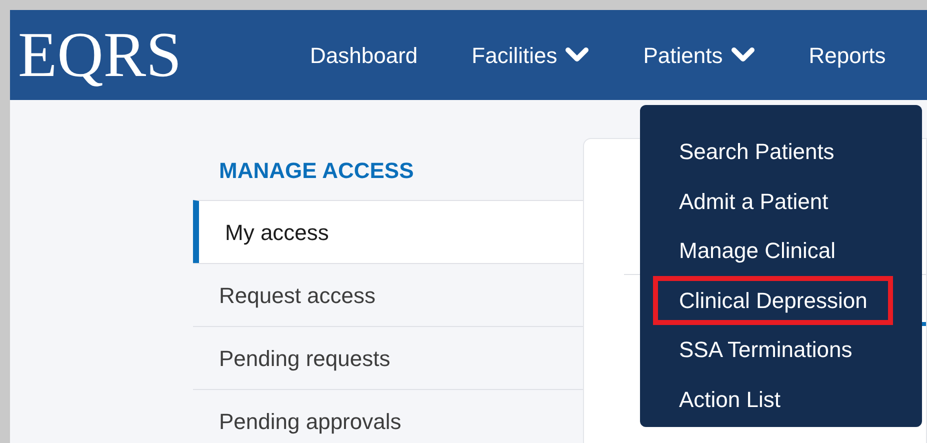 This screenshot has width=927, height=443. What do you see at coordinates (388, 231) in the screenshot?
I see `sidebar-item: My access` at bounding box center [388, 231].